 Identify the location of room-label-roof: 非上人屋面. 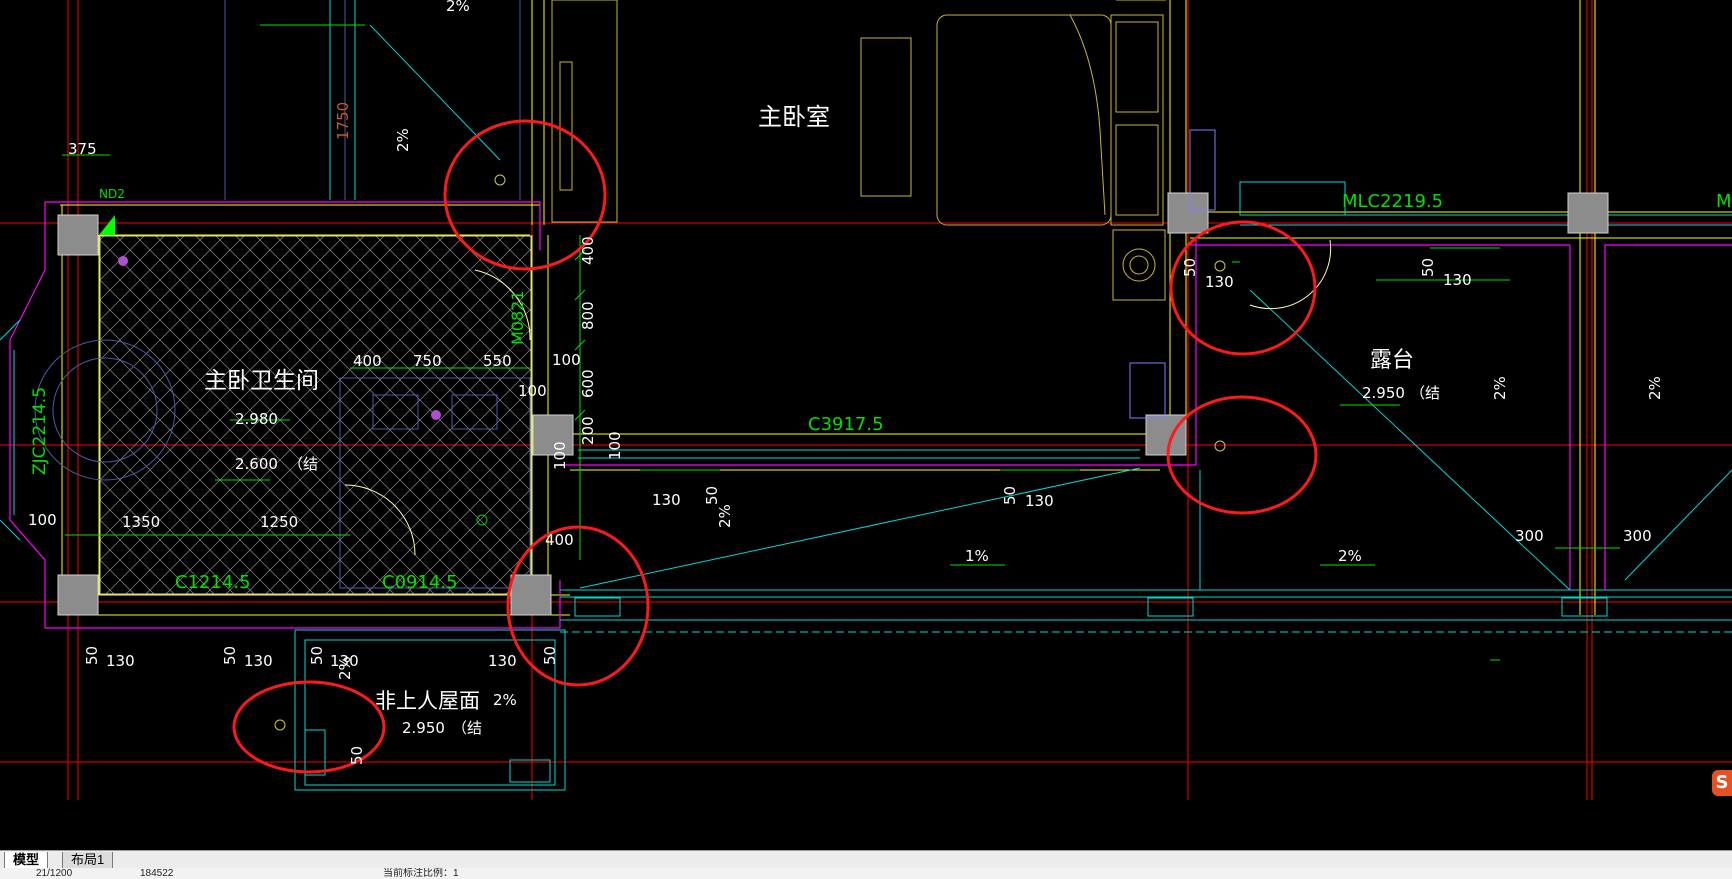
(427, 701).